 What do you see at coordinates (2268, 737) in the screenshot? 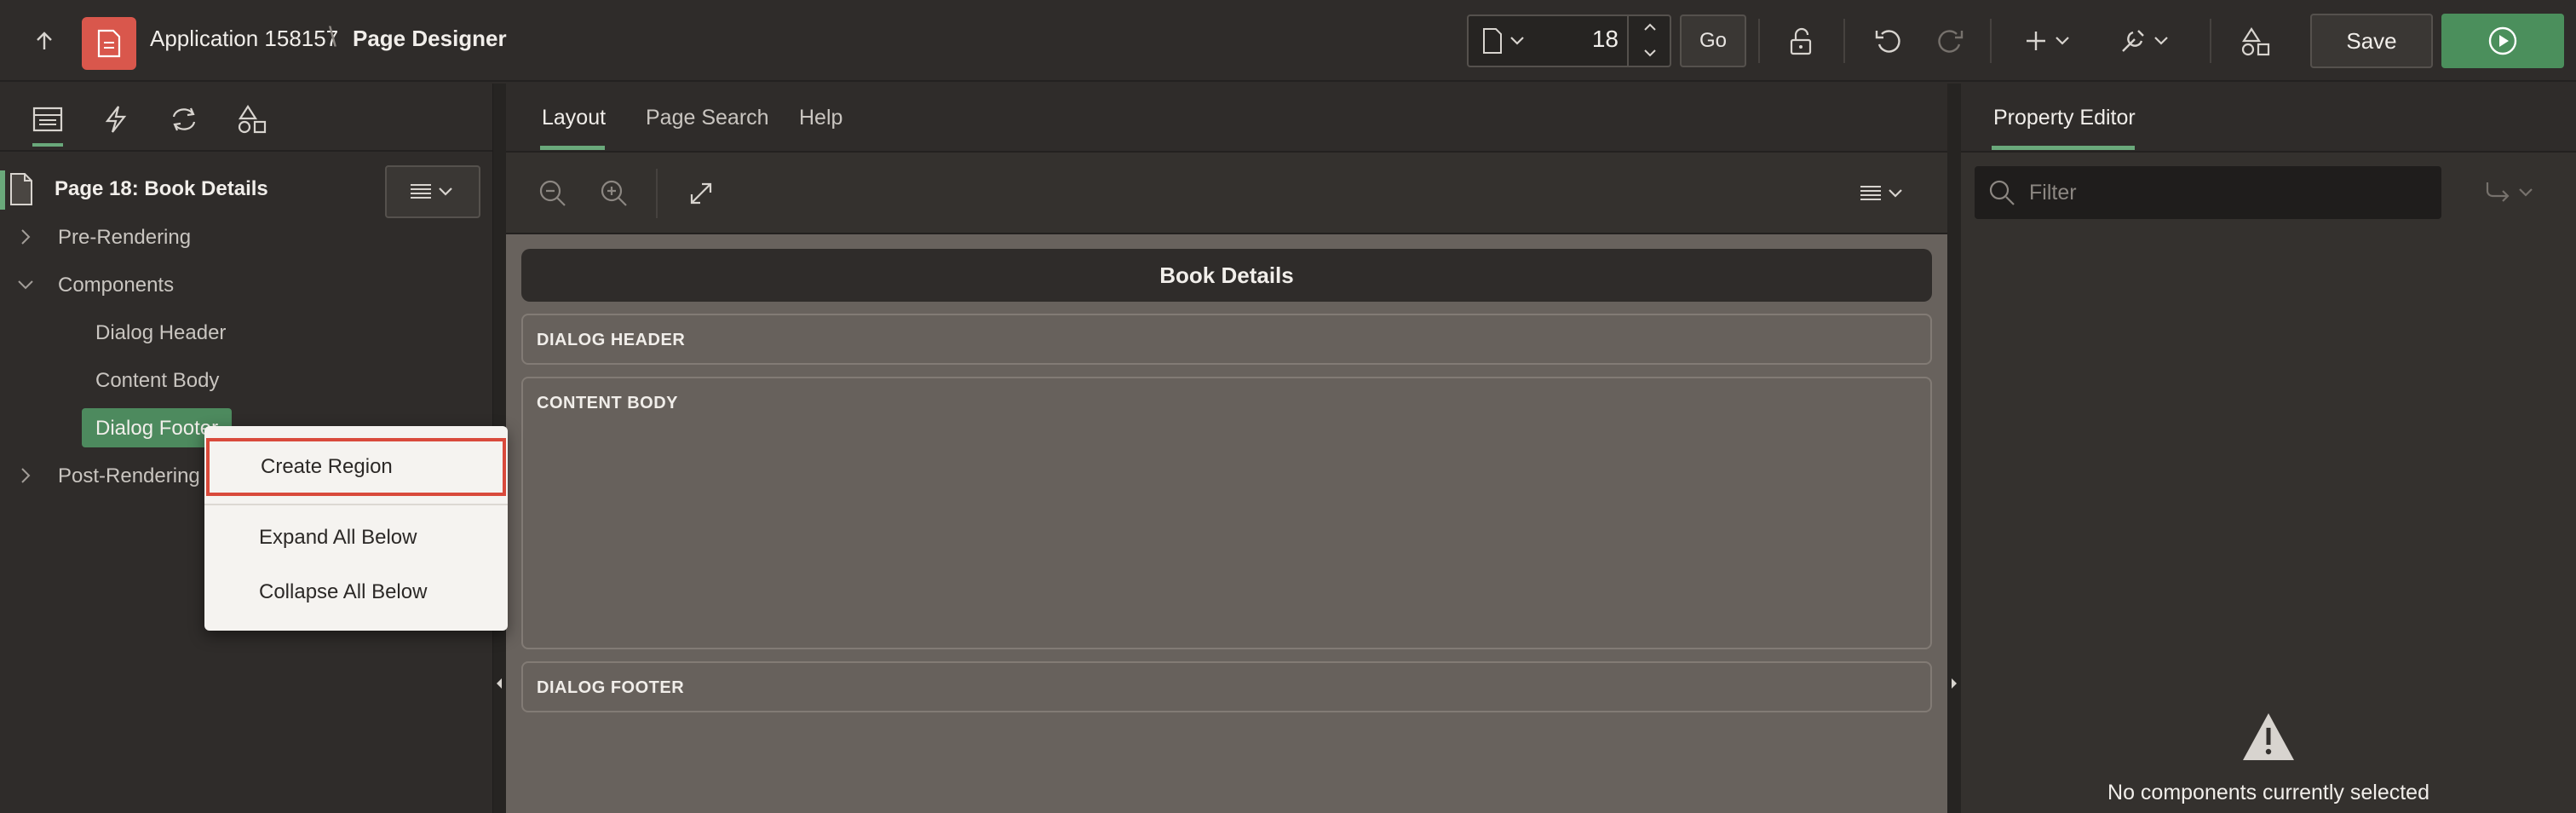
I see `warning-icon` at bounding box center [2268, 737].